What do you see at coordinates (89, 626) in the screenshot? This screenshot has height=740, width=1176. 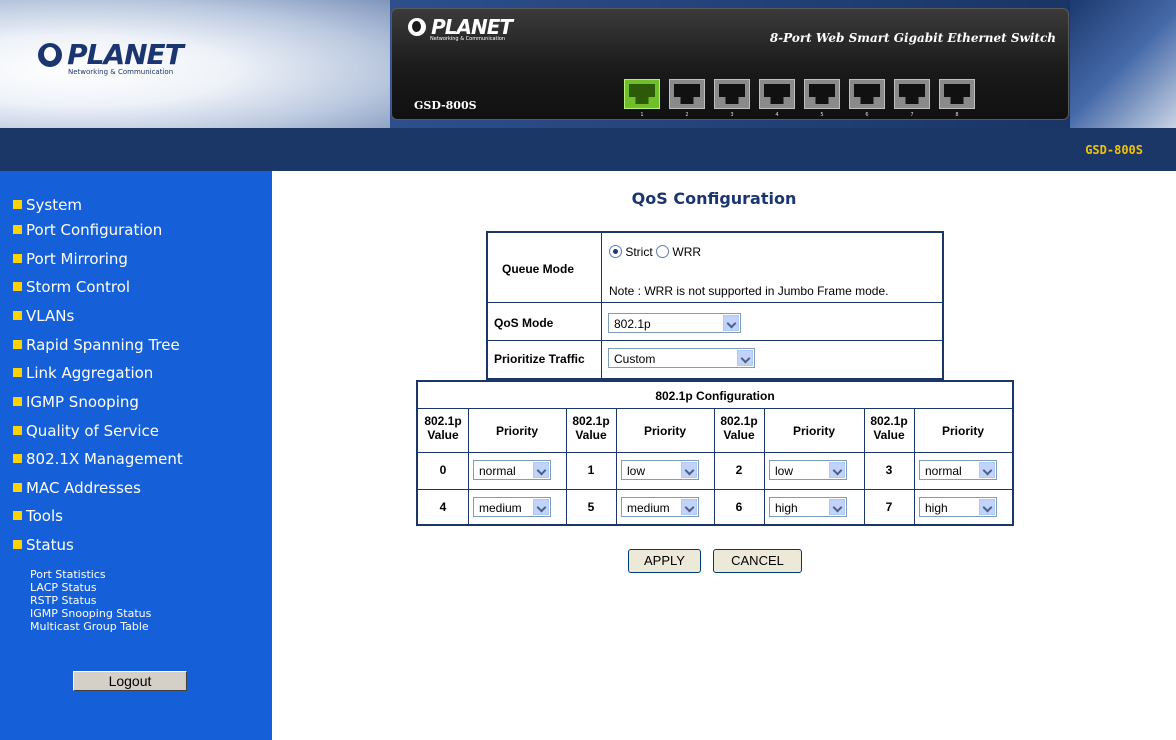 I see `sidebar-subitem-multicast-group-table: Multicast Group Table` at bounding box center [89, 626].